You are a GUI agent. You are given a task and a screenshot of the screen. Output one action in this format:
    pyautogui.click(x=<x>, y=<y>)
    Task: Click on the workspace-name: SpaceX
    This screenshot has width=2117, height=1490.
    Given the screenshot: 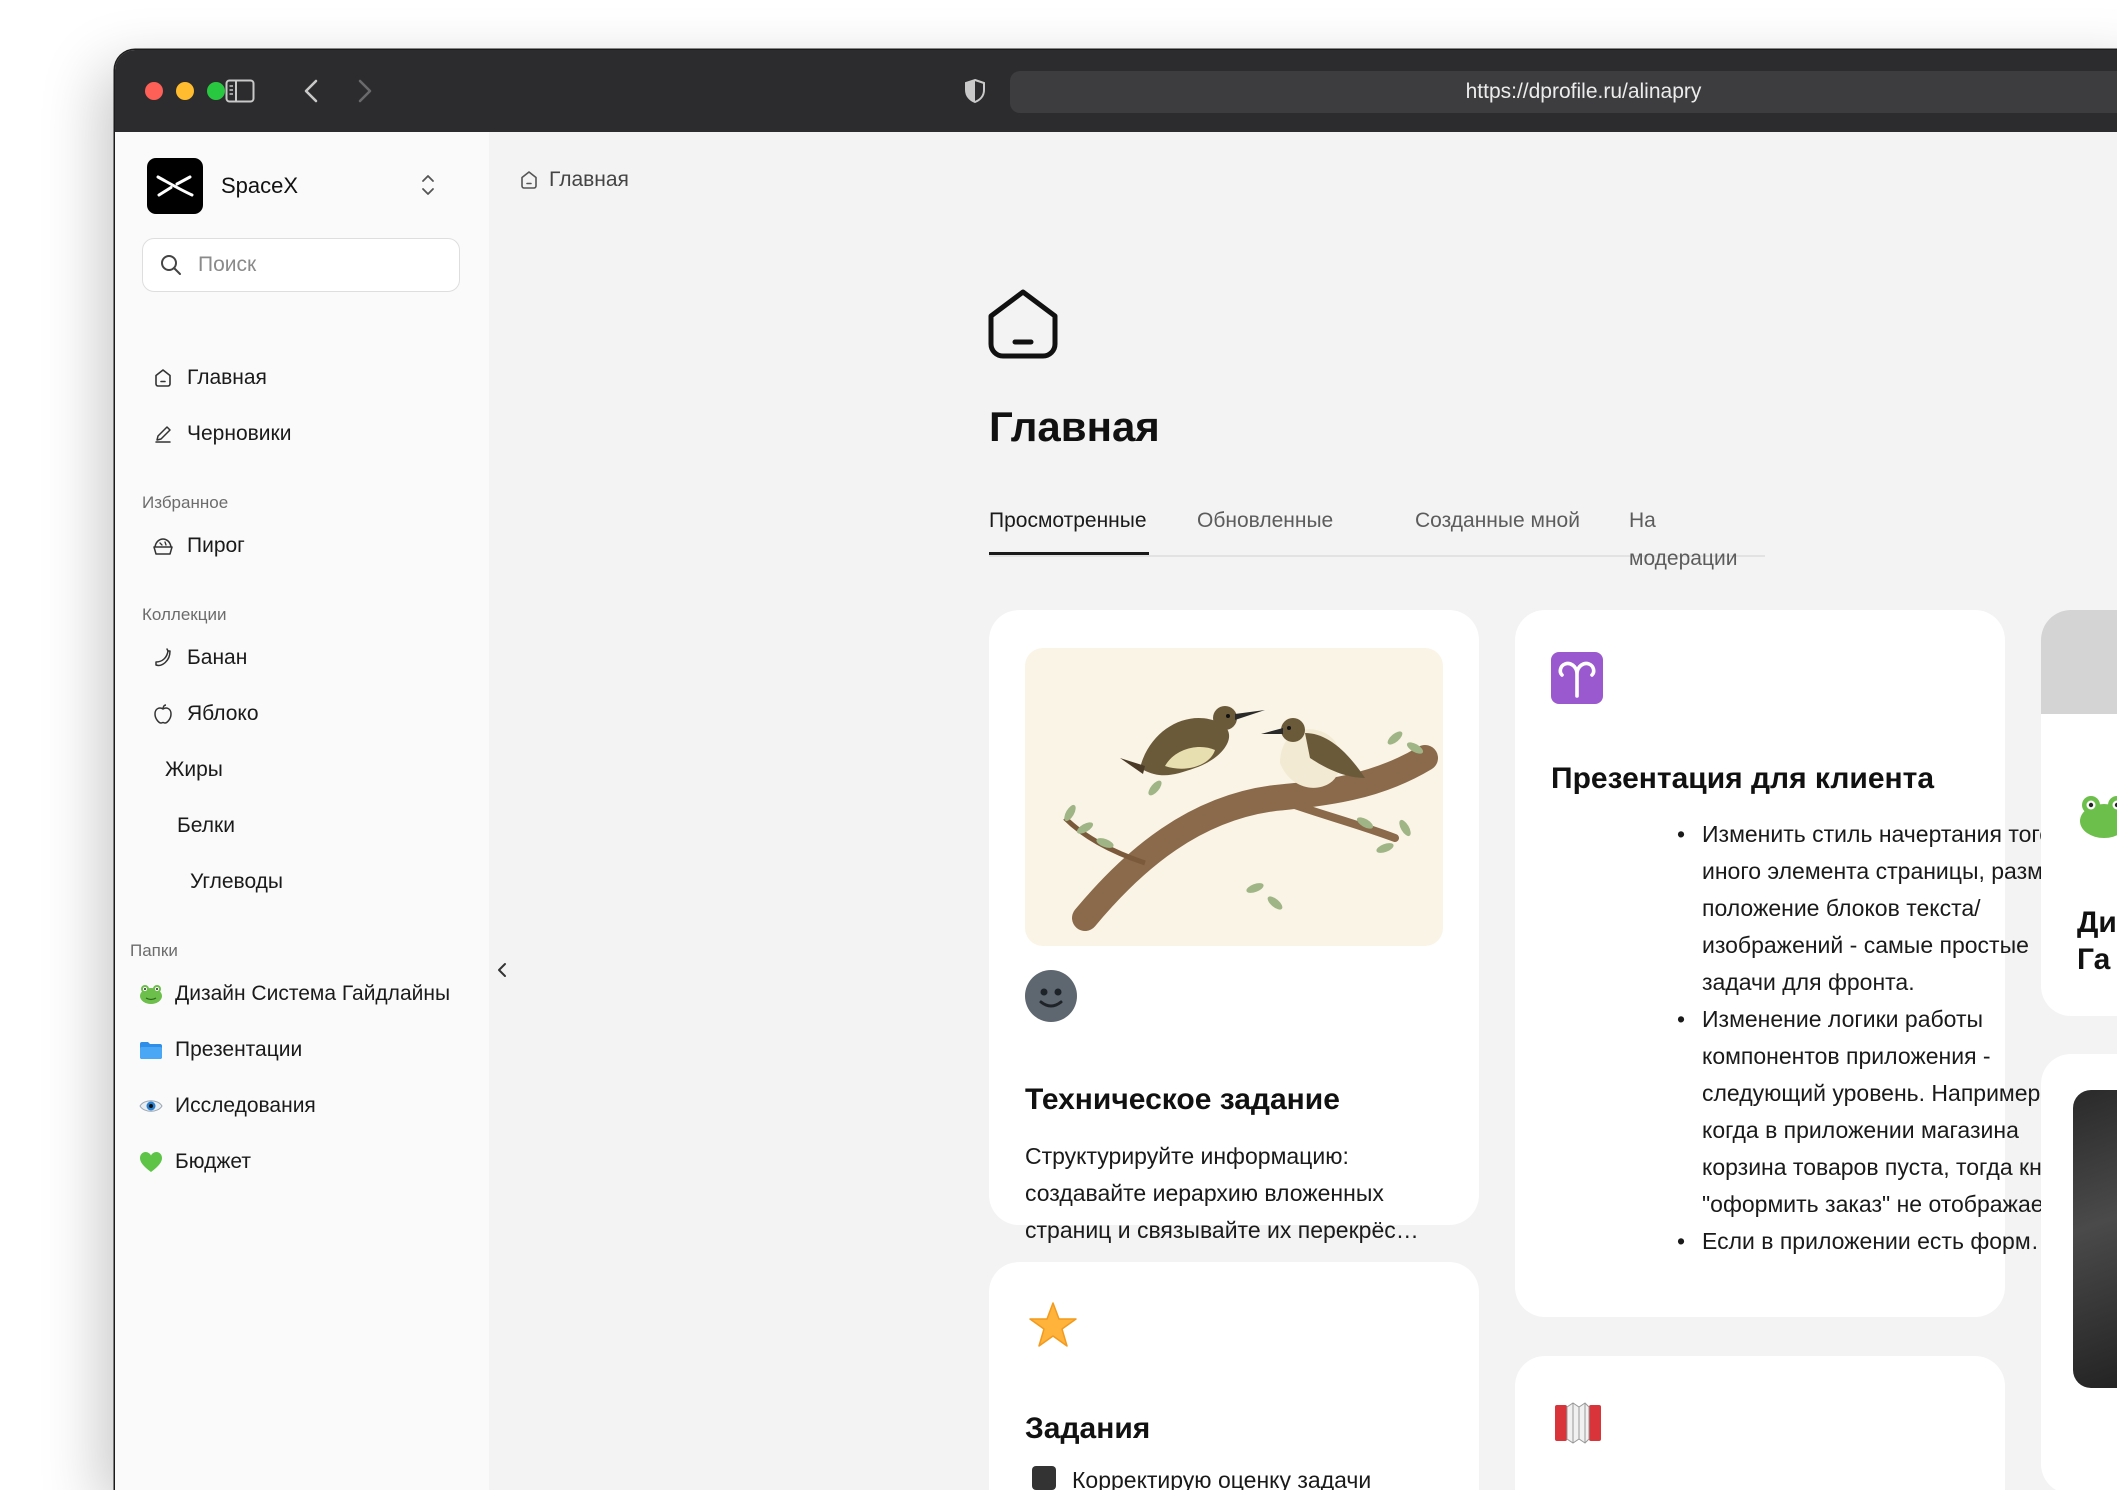 What is the action you would take?
    pyautogui.click(x=259, y=186)
    